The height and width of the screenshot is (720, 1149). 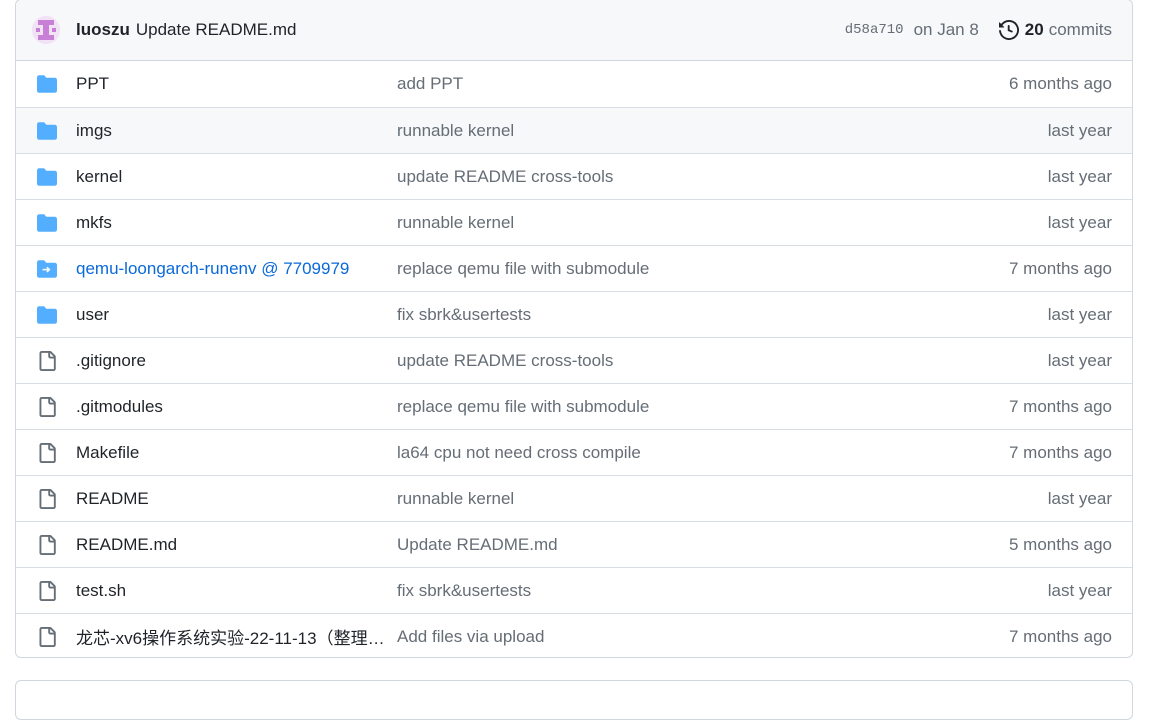 What do you see at coordinates (236, 545) in the screenshot?
I see `file-name-link: README.md` at bounding box center [236, 545].